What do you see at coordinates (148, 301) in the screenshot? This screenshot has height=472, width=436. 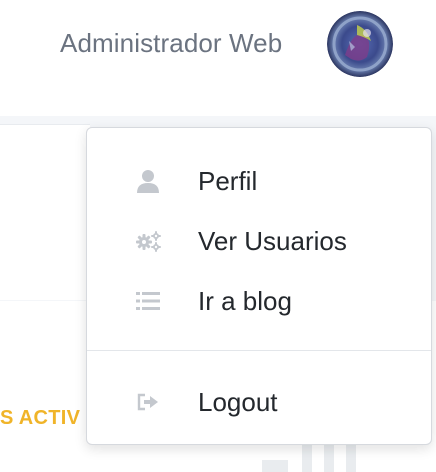 I see `list-icon` at bounding box center [148, 301].